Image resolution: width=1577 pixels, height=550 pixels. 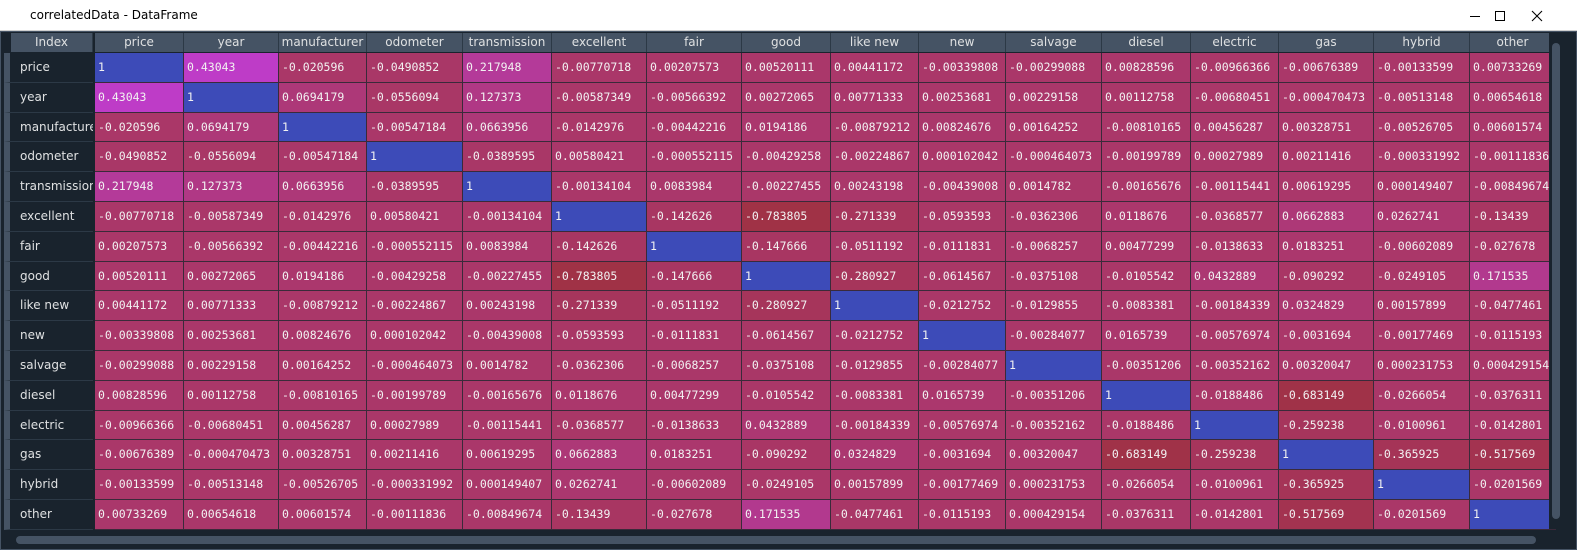 What do you see at coordinates (694, 365) in the screenshot?
I see `table-cell: -0.0068257` at bounding box center [694, 365].